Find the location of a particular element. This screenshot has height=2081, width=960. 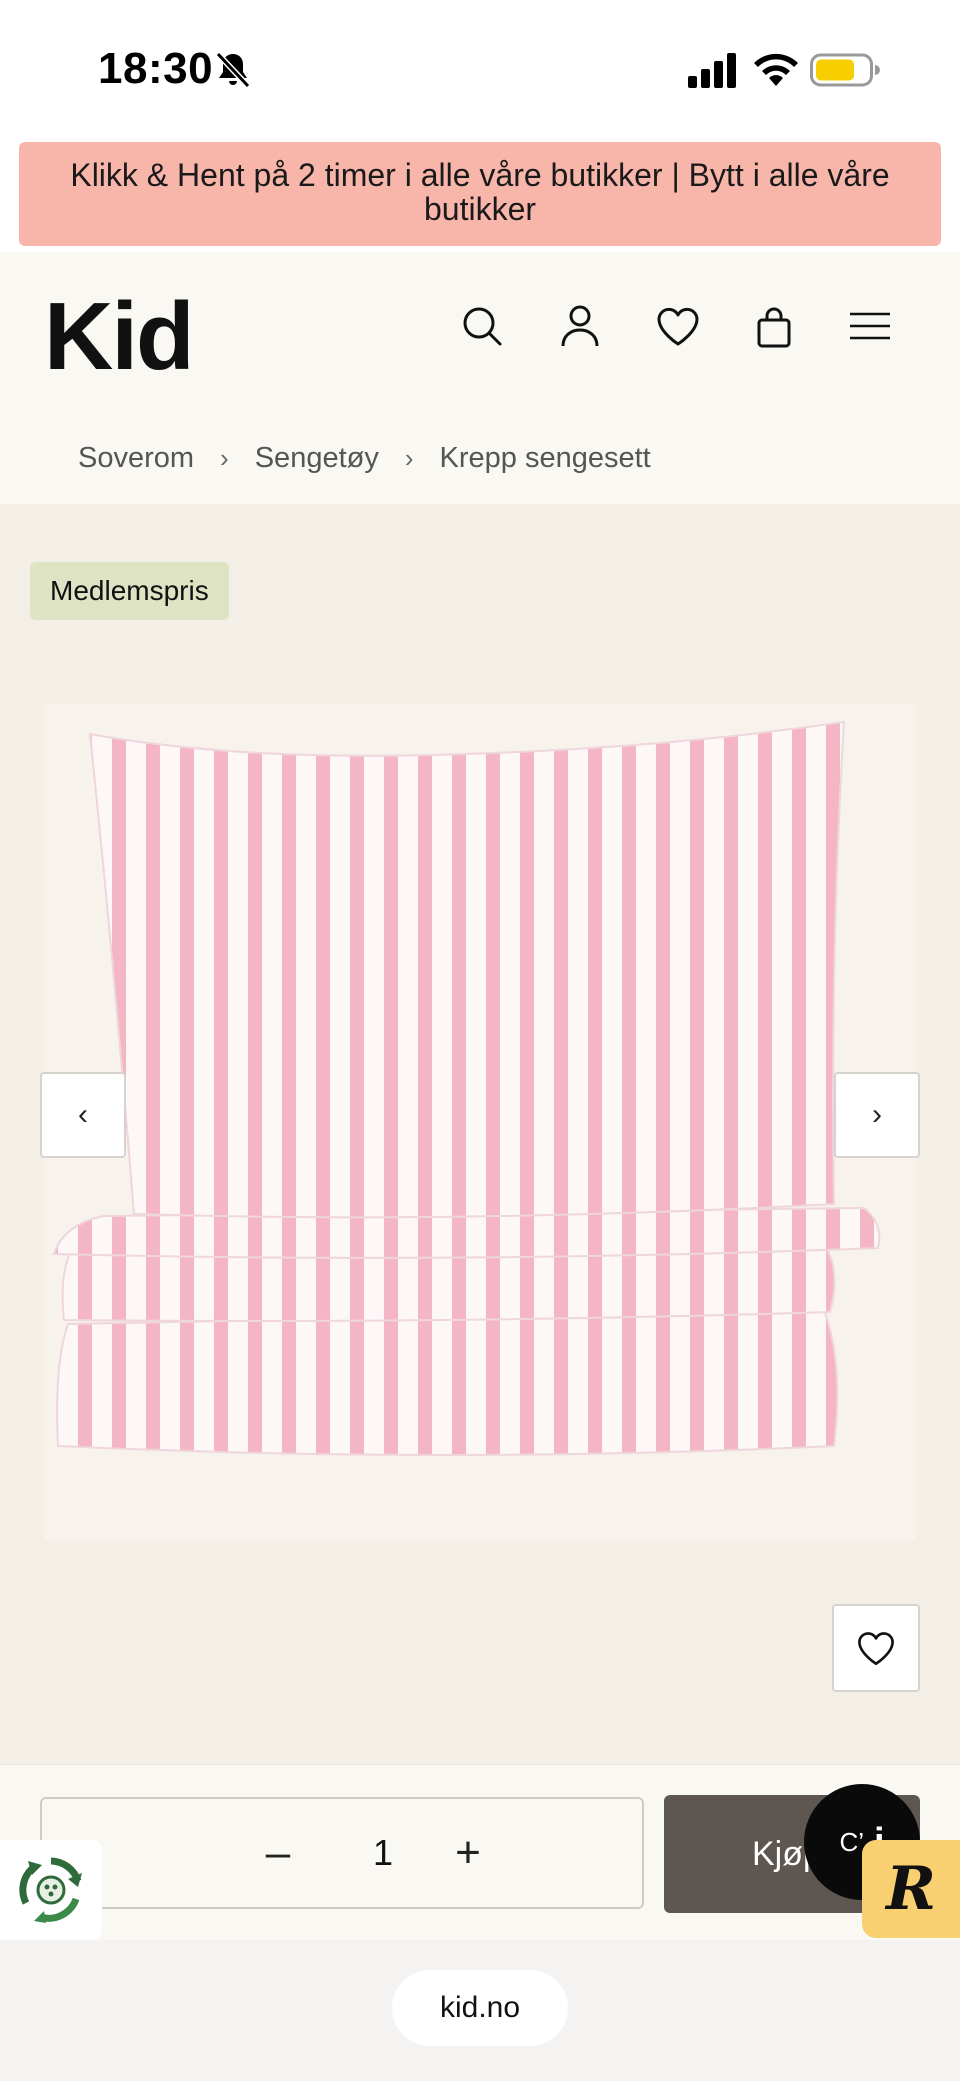

heart-icon is located at coordinates (876, 1649).